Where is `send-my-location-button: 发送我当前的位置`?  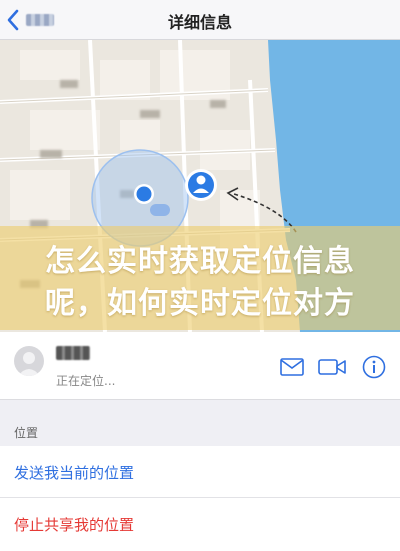
send-my-location-button: 发送我当前的位置 is located at coordinates (200, 472).